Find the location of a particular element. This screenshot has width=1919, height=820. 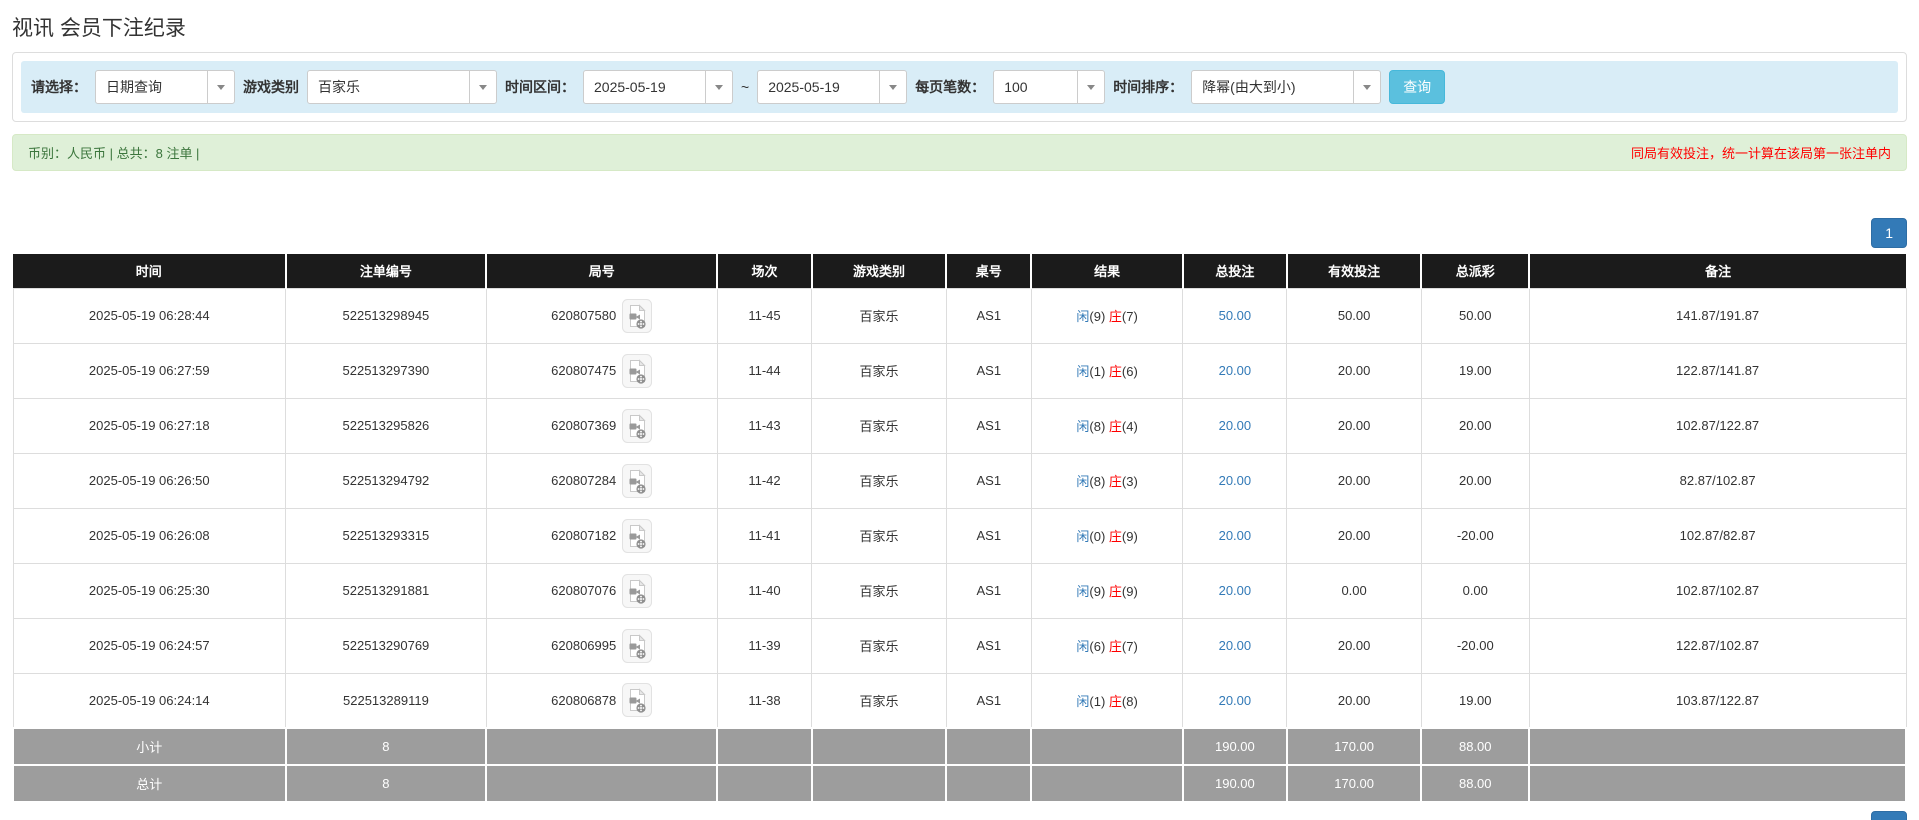

pagination-bottom: 1 is located at coordinates (959, 815).